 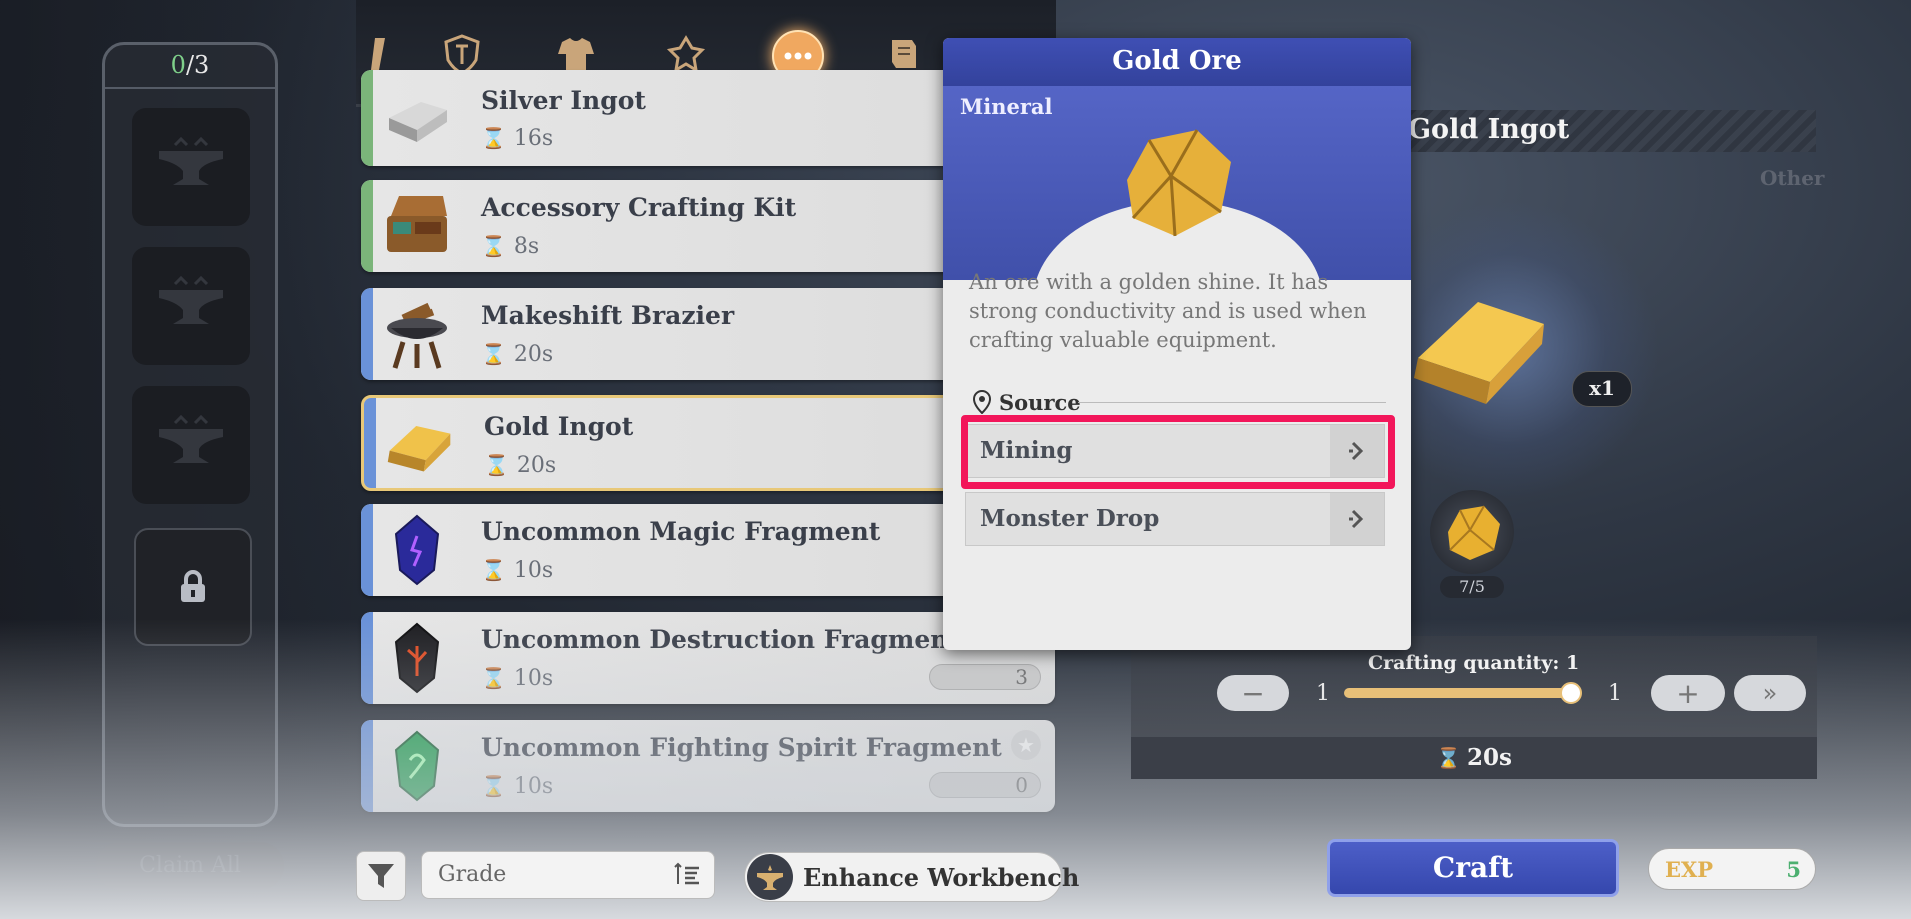 What do you see at coordinates (1232, 402) in the screenshot?
I see `source-divider` at bounding box center [1232, 402].